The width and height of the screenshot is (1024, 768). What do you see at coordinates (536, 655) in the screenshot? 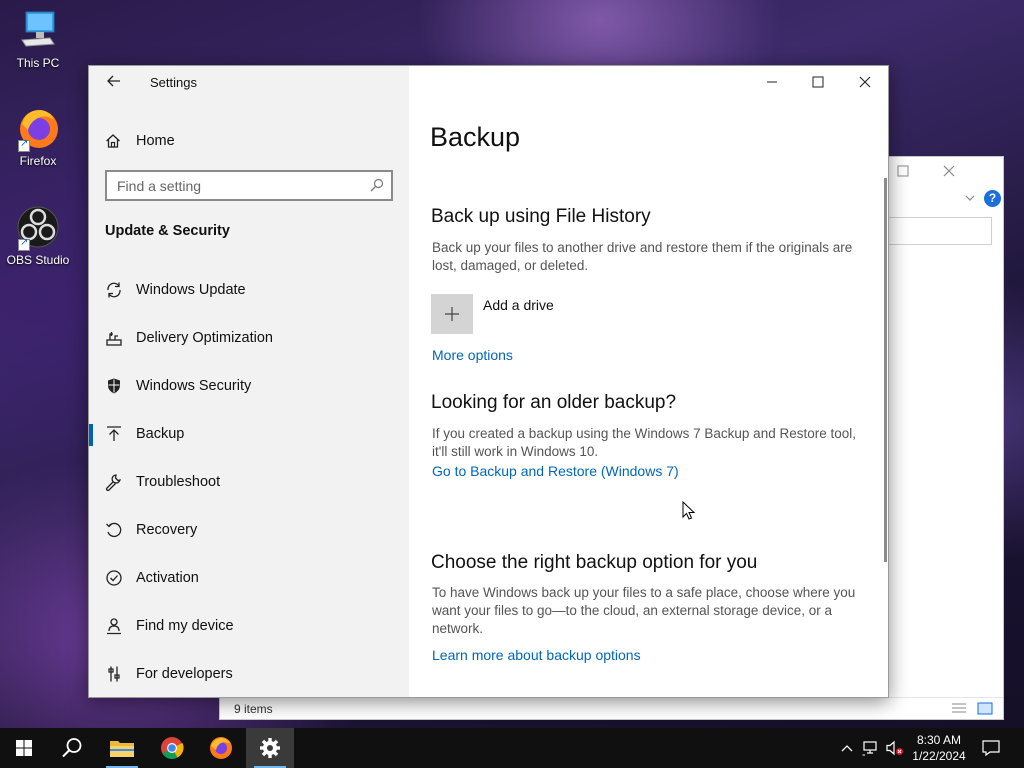
I see `learn-more-backup-link: Learn more about backup options` at bounding box center [536, 655].